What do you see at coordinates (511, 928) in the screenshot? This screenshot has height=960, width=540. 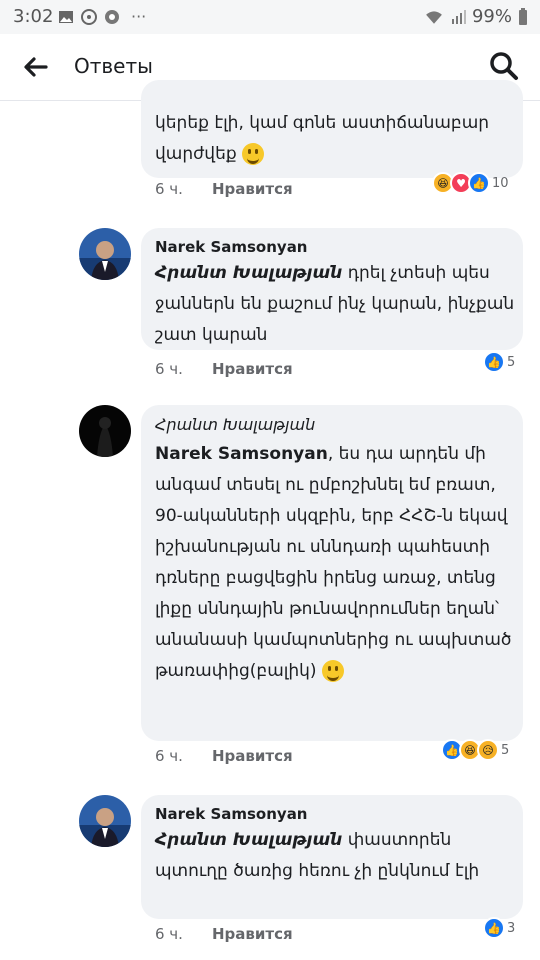 I see `reaction-count: 3` at bounding box center [511, 928].